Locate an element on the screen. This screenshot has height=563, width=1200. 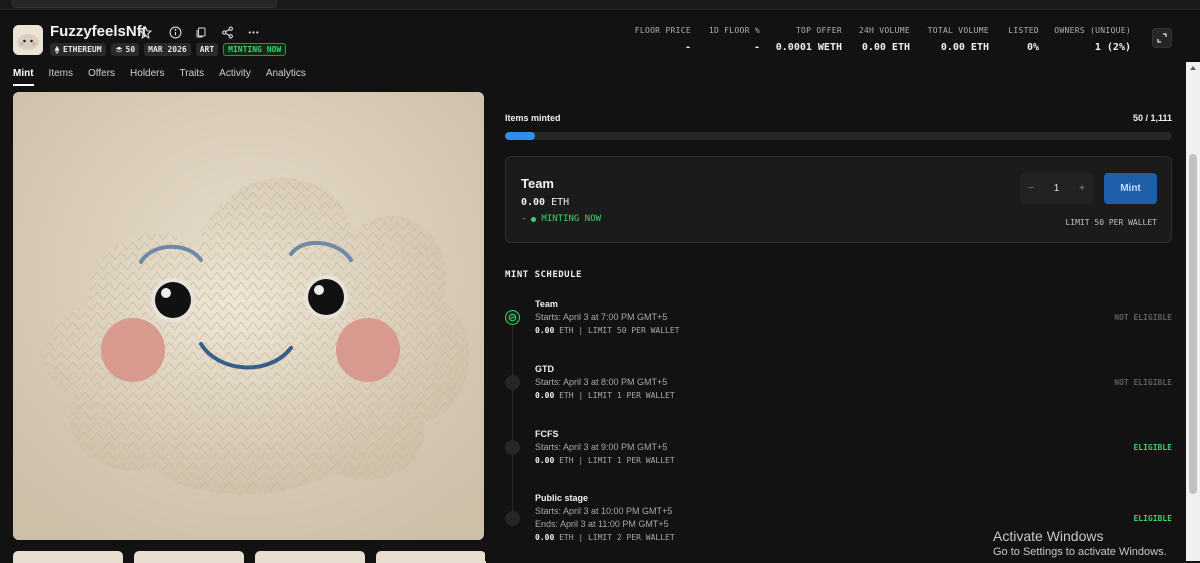
stage-detail: 0.00 ETH | LIMIT 2 PER WALLET is located at coordinates (605, 537).